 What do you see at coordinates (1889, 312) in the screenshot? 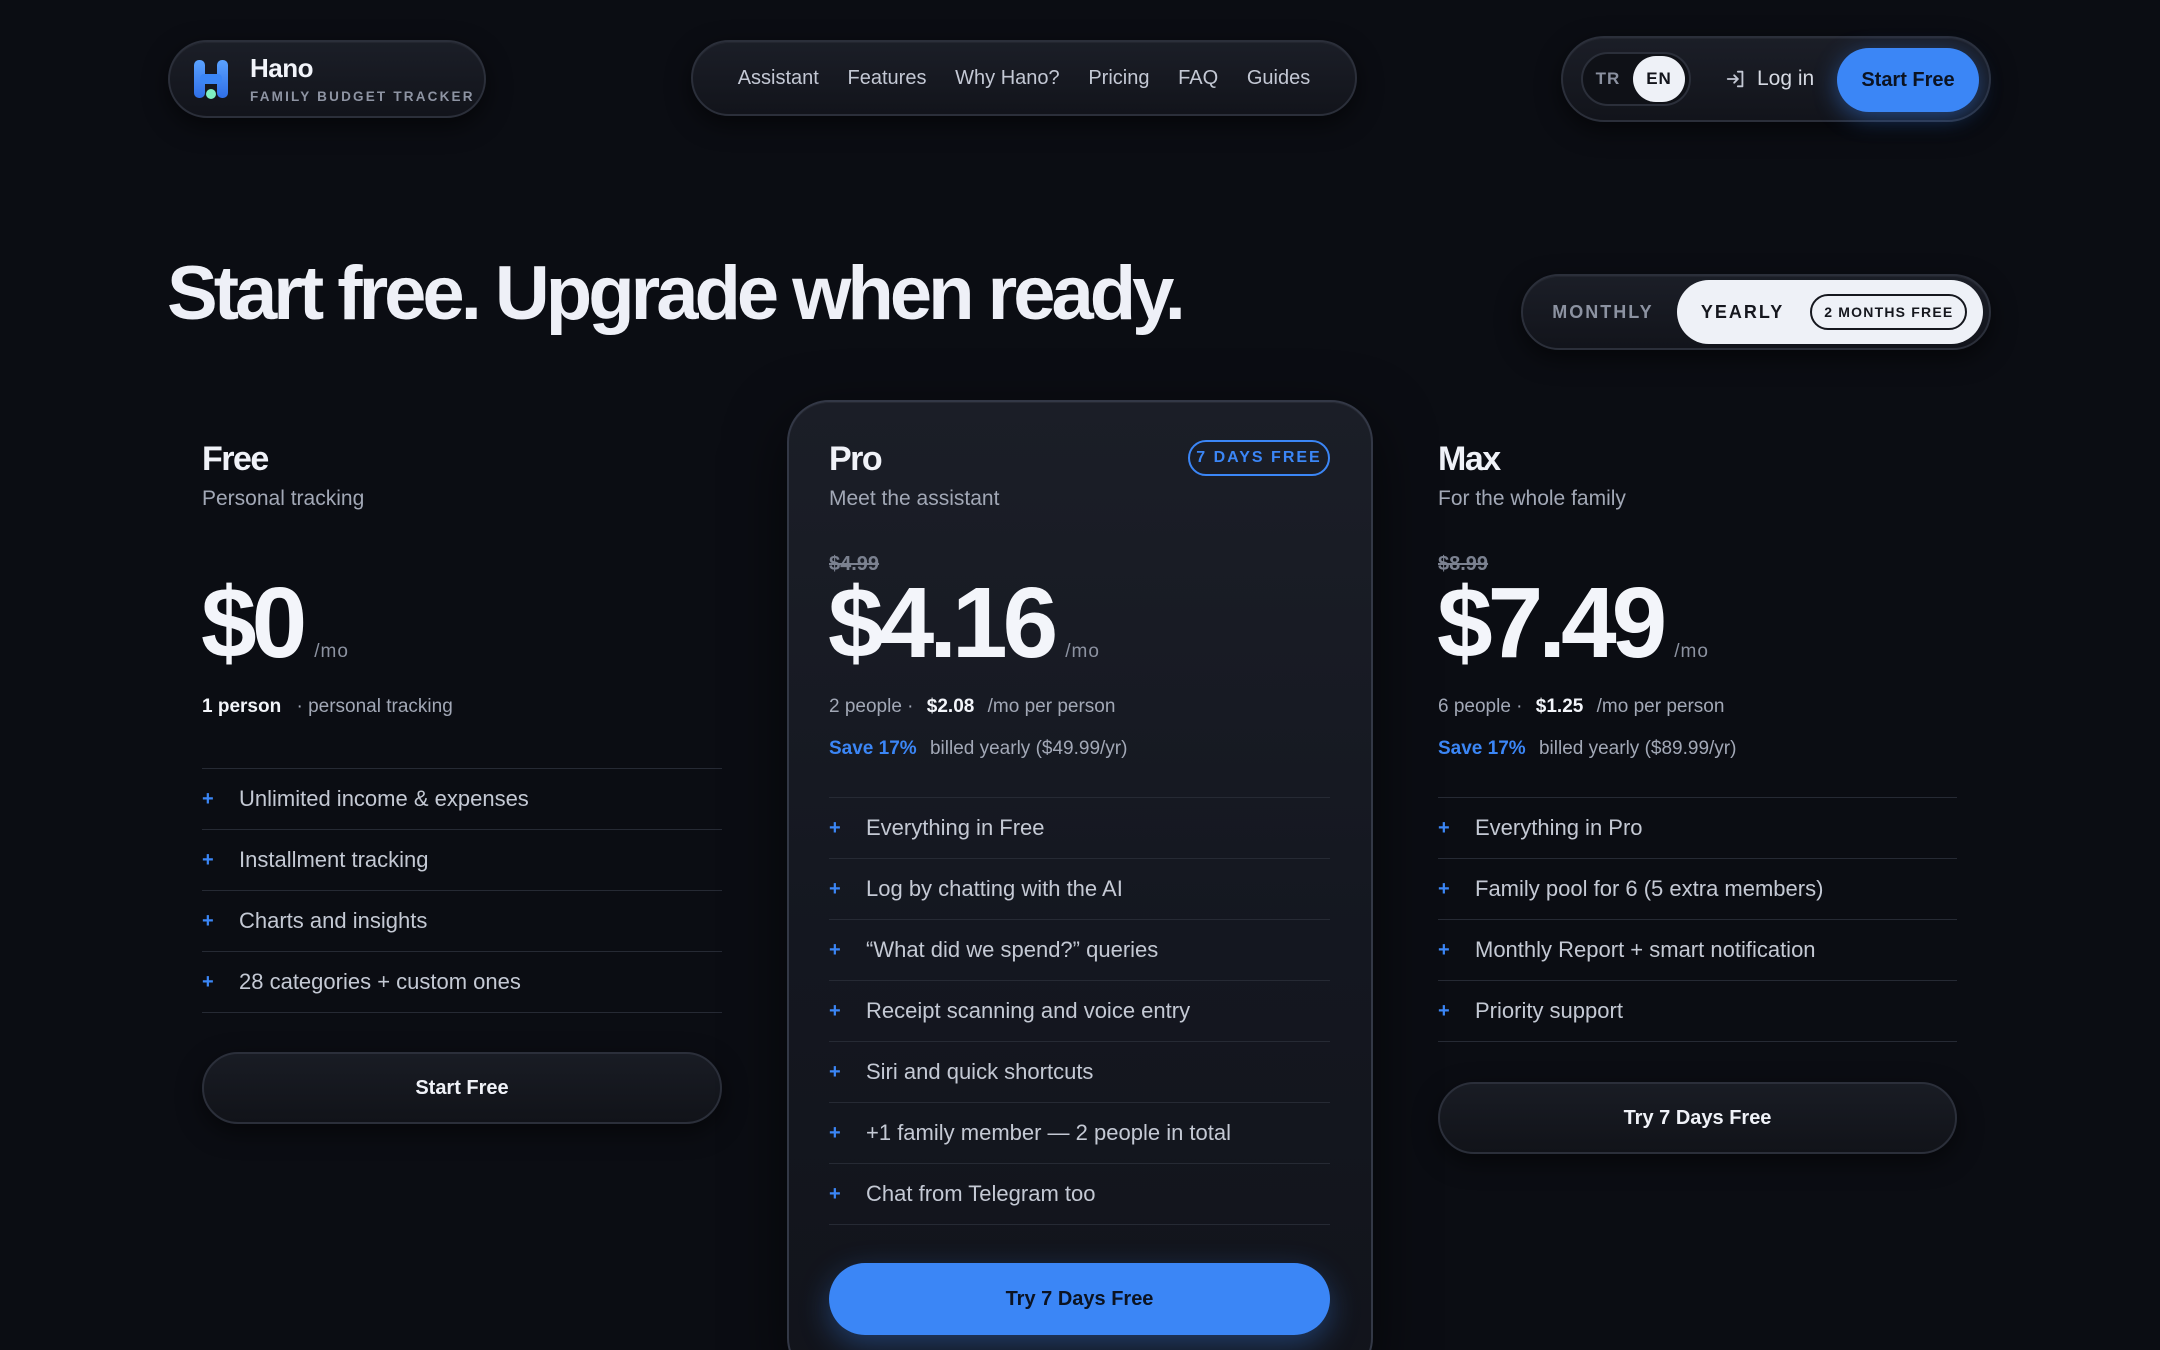
I see `two-months-free-badge: 2 MONTHS FREE` at bounding box center [1889, 312].